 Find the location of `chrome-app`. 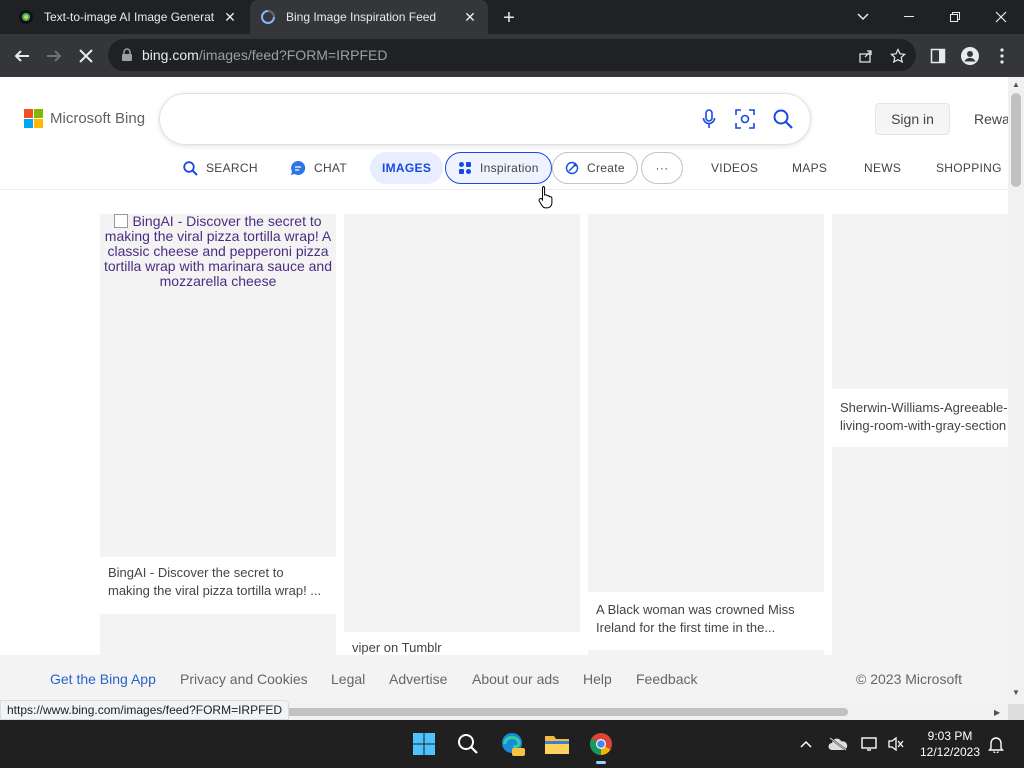

chrome-app is located at coordinates (601, 746).